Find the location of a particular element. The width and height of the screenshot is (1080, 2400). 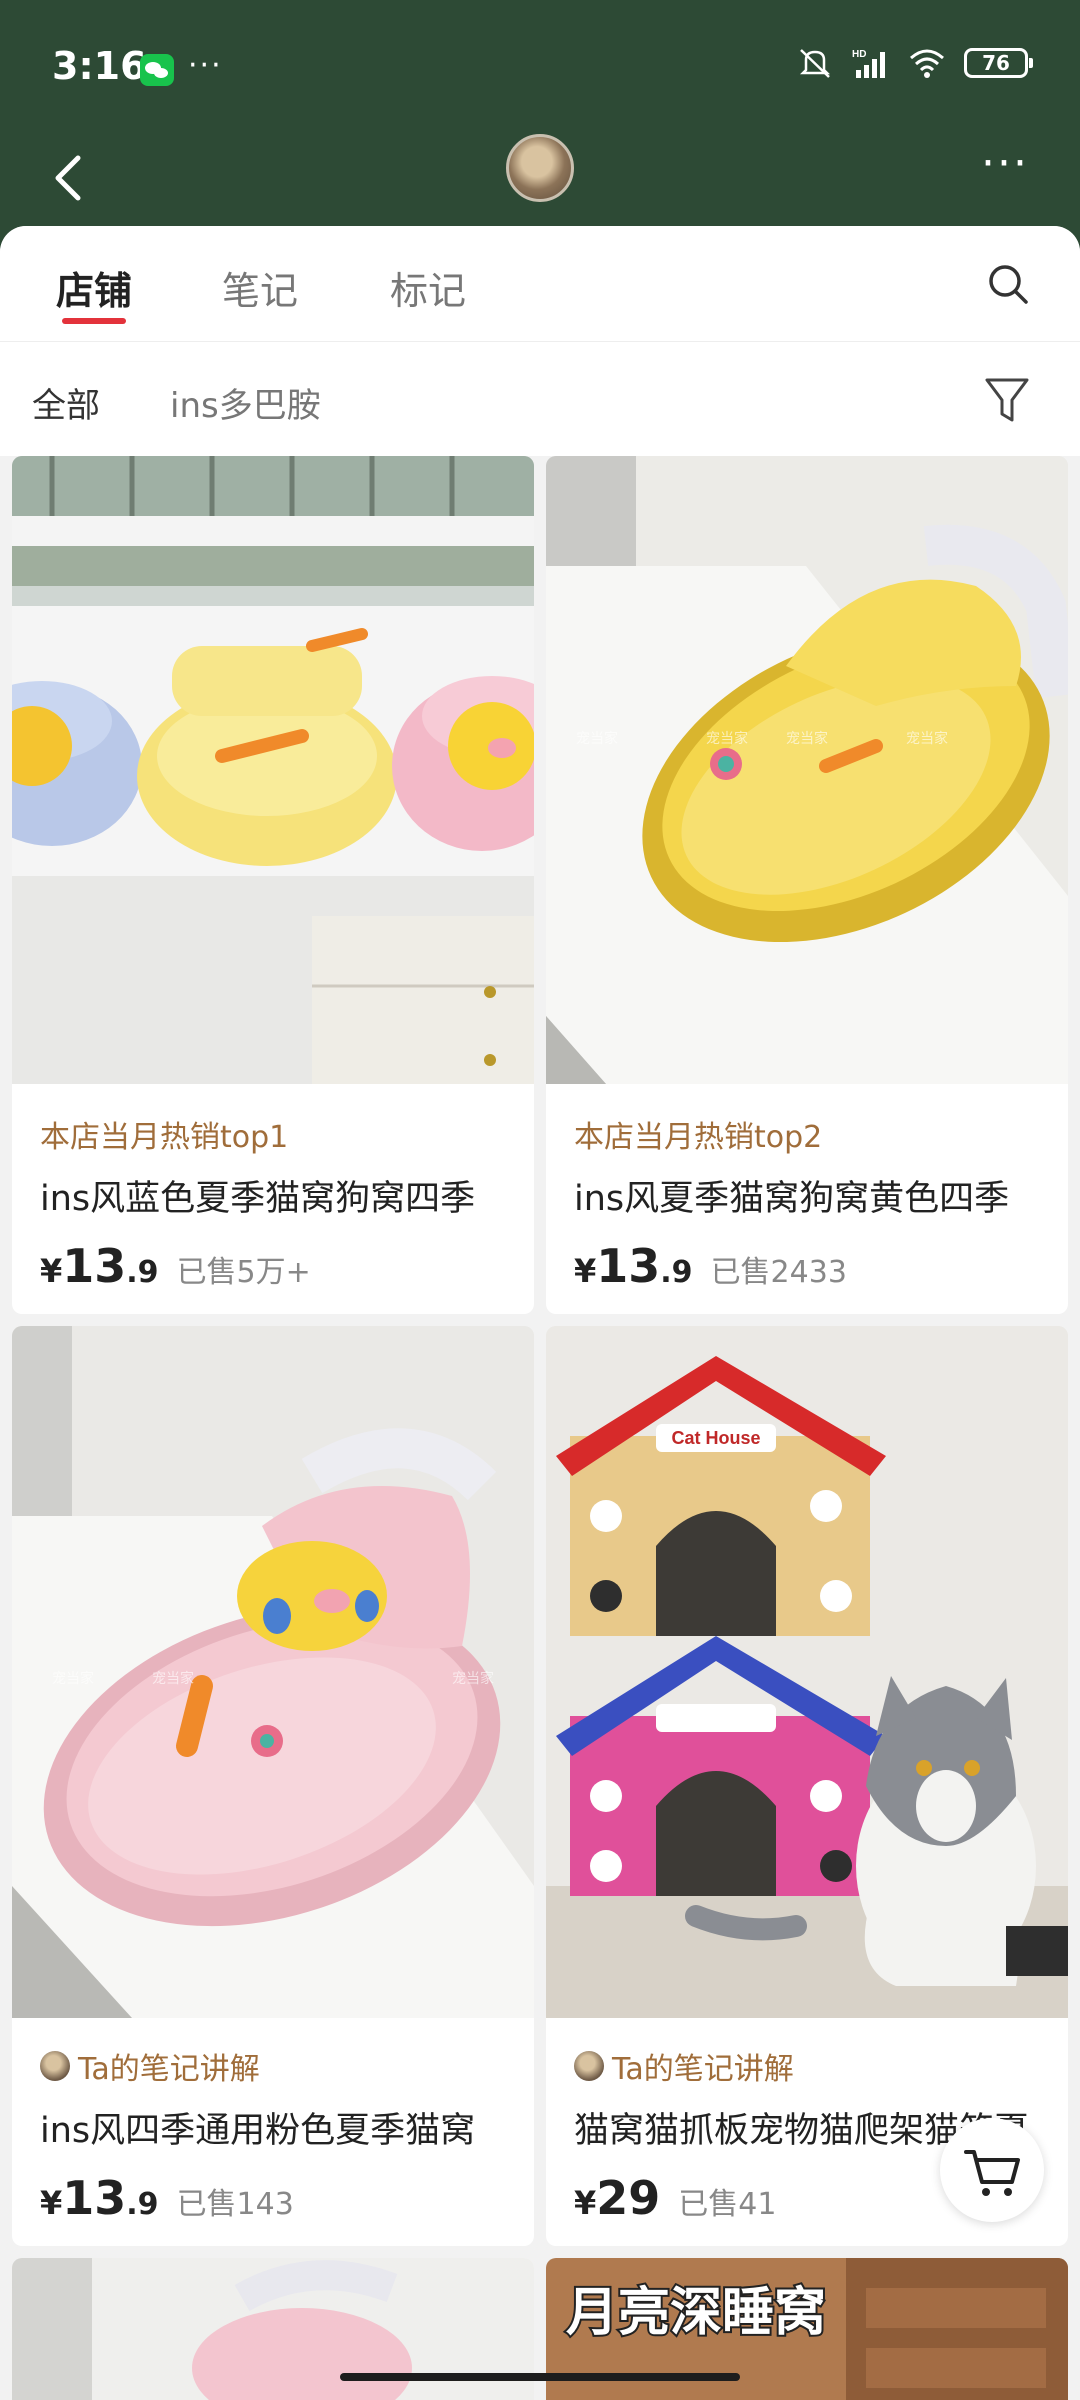

filter-icon is located at coordinates (1007, 400).